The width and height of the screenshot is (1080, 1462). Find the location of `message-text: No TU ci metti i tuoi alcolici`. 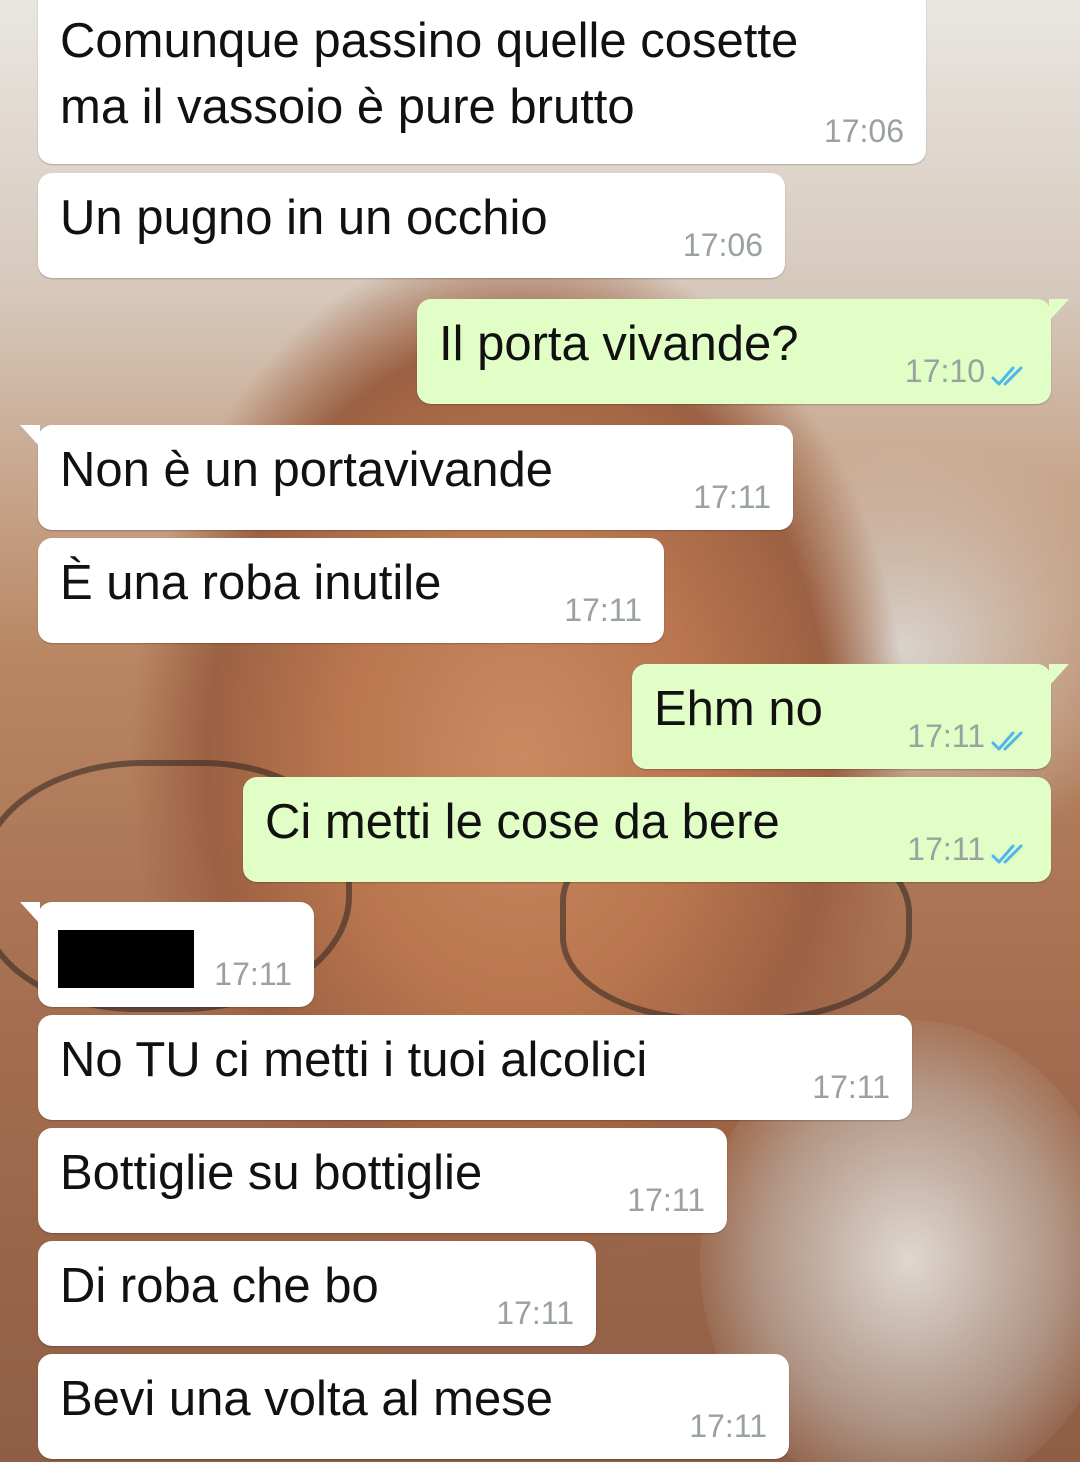

message-text: No TU ci metti i tuoi alcolici is located at coordinates (354, 1060).